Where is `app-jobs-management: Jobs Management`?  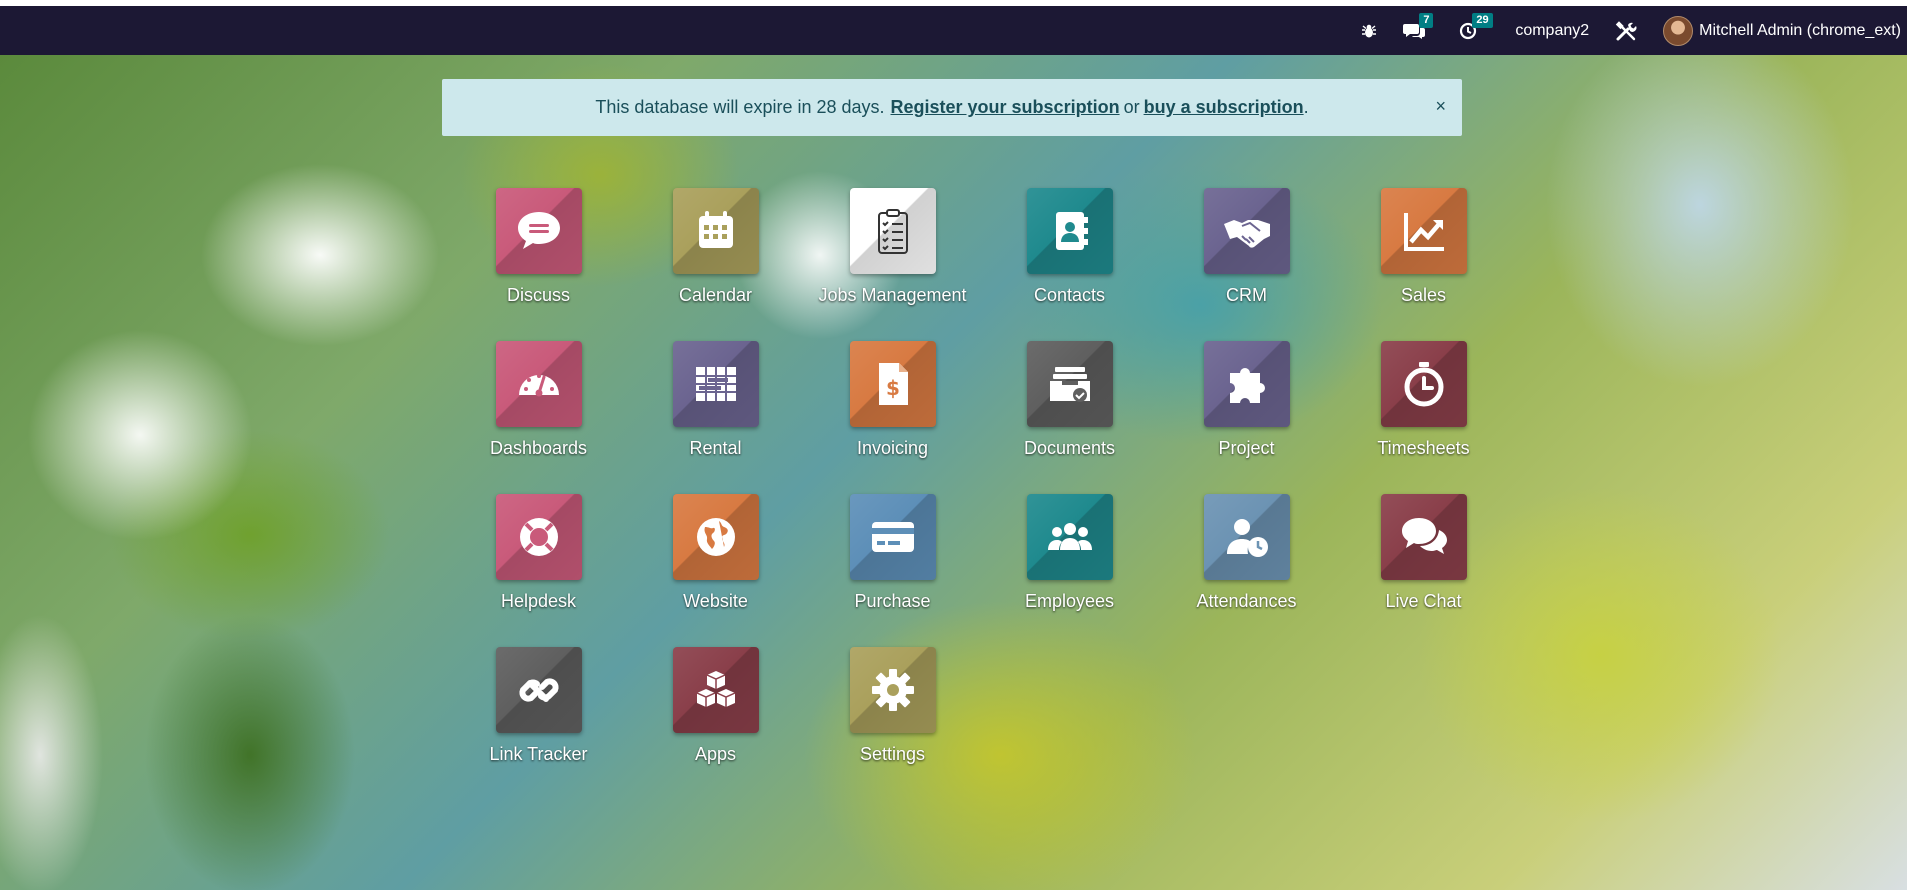
app-jobs-management: Jobs Management is located at coordinates (892, 264).